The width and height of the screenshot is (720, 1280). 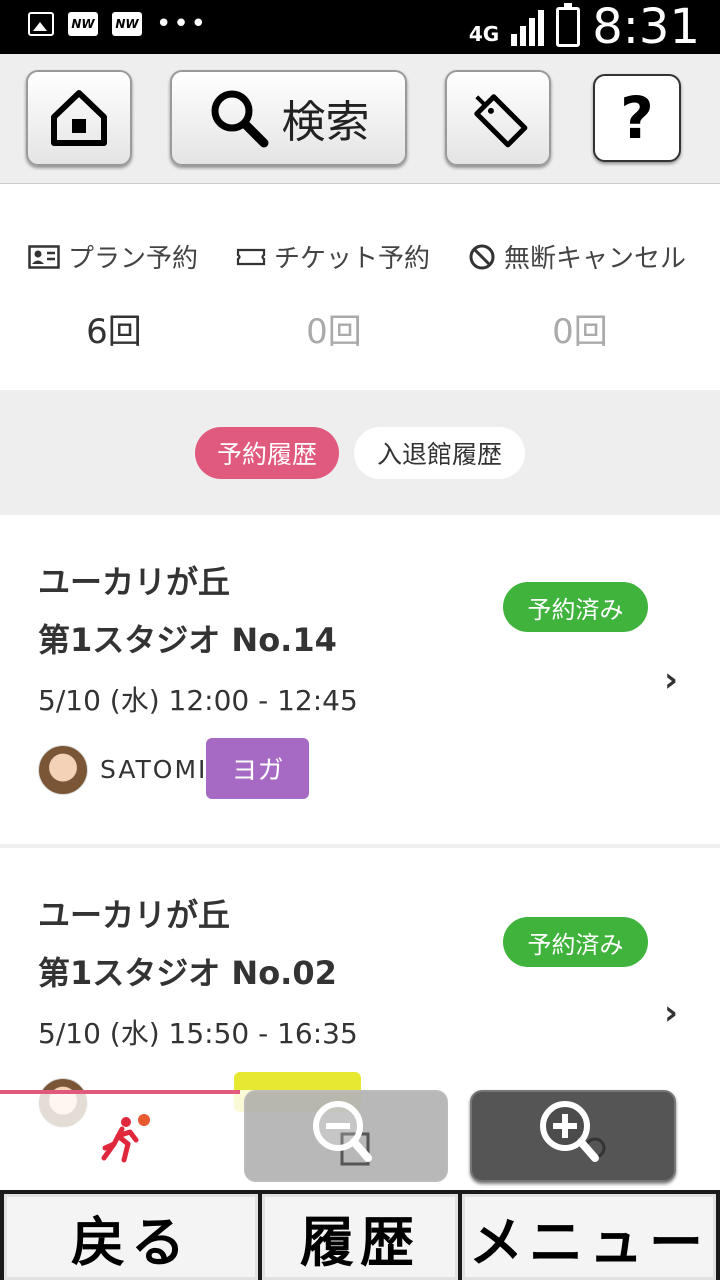 I want to click on tab-entry-exit-history: 入退館履歴, so click(x=439, y=453).